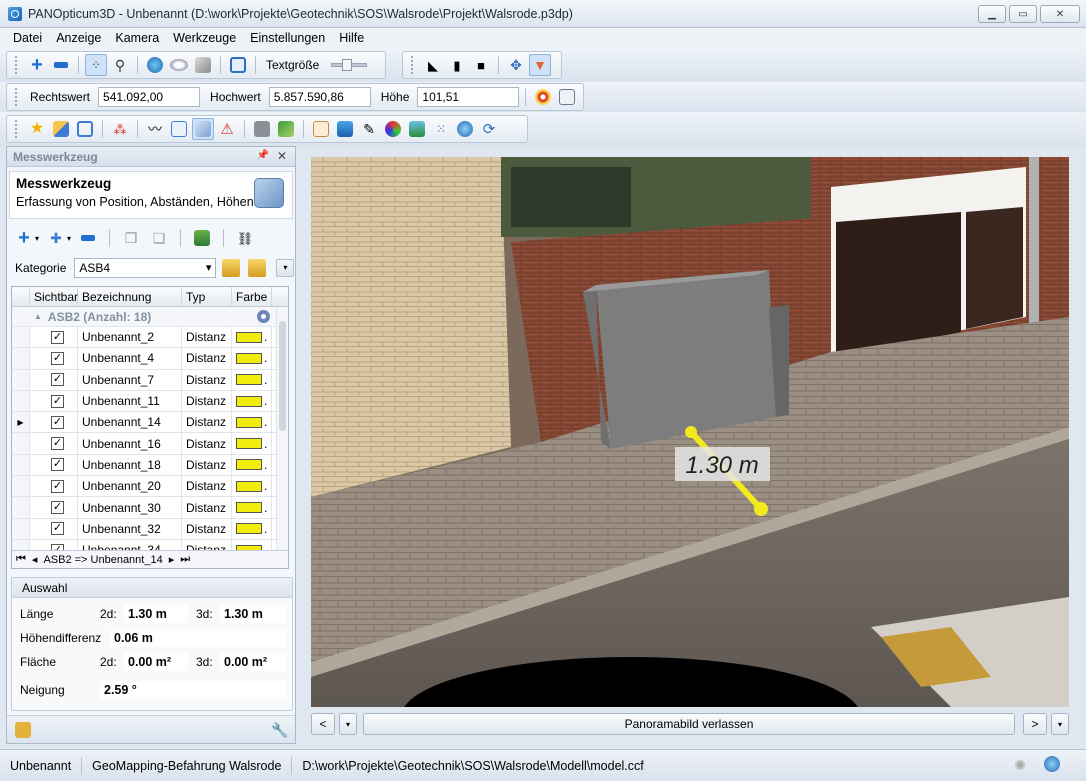 Image resolution: width=1086 pixels, height=781 pixels. What do you see at coordinates (252, 296) in the screenshot?
I see `col-farbe: Farbe` at bounding box center [252, 296].